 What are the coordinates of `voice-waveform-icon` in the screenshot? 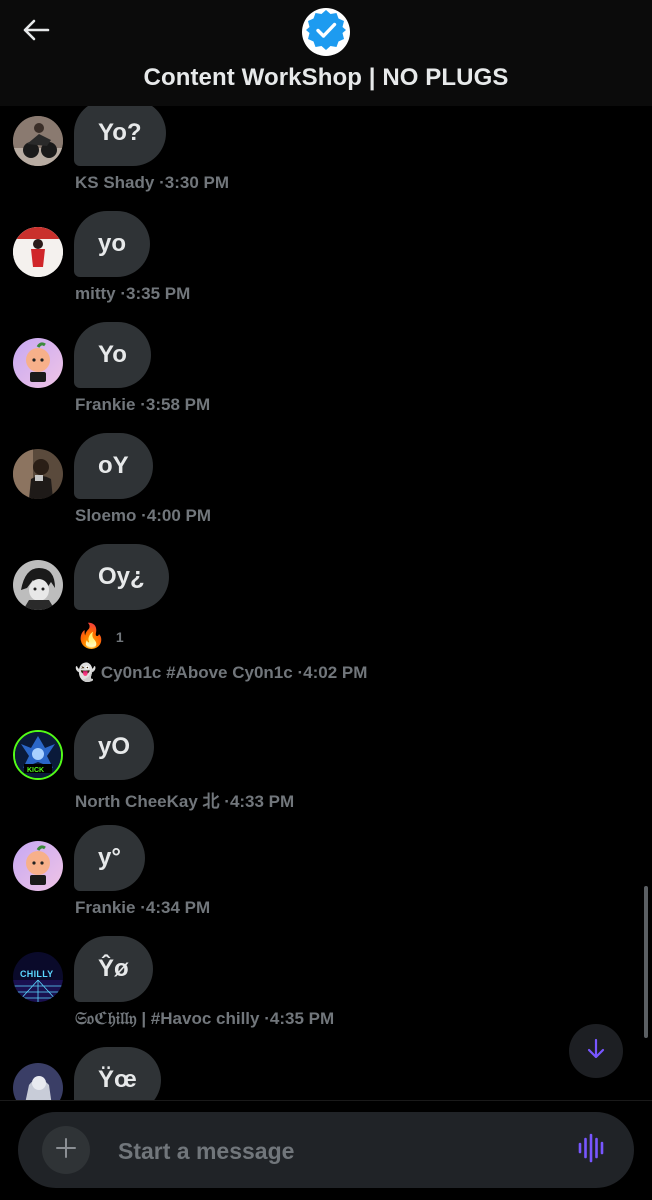 It's located at (592, 1150).